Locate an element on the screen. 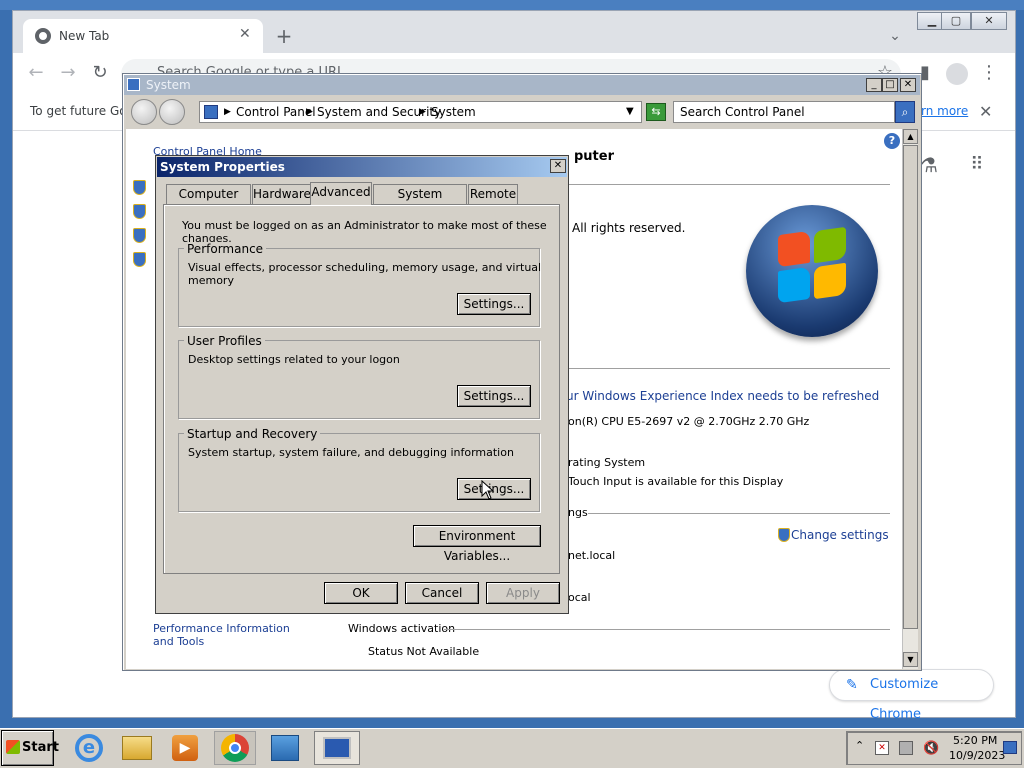 The width and height of the screenshot is (1024, 768). system-vertical-scrollbar: ▲ ▼ is located at coordinates (910, 399).